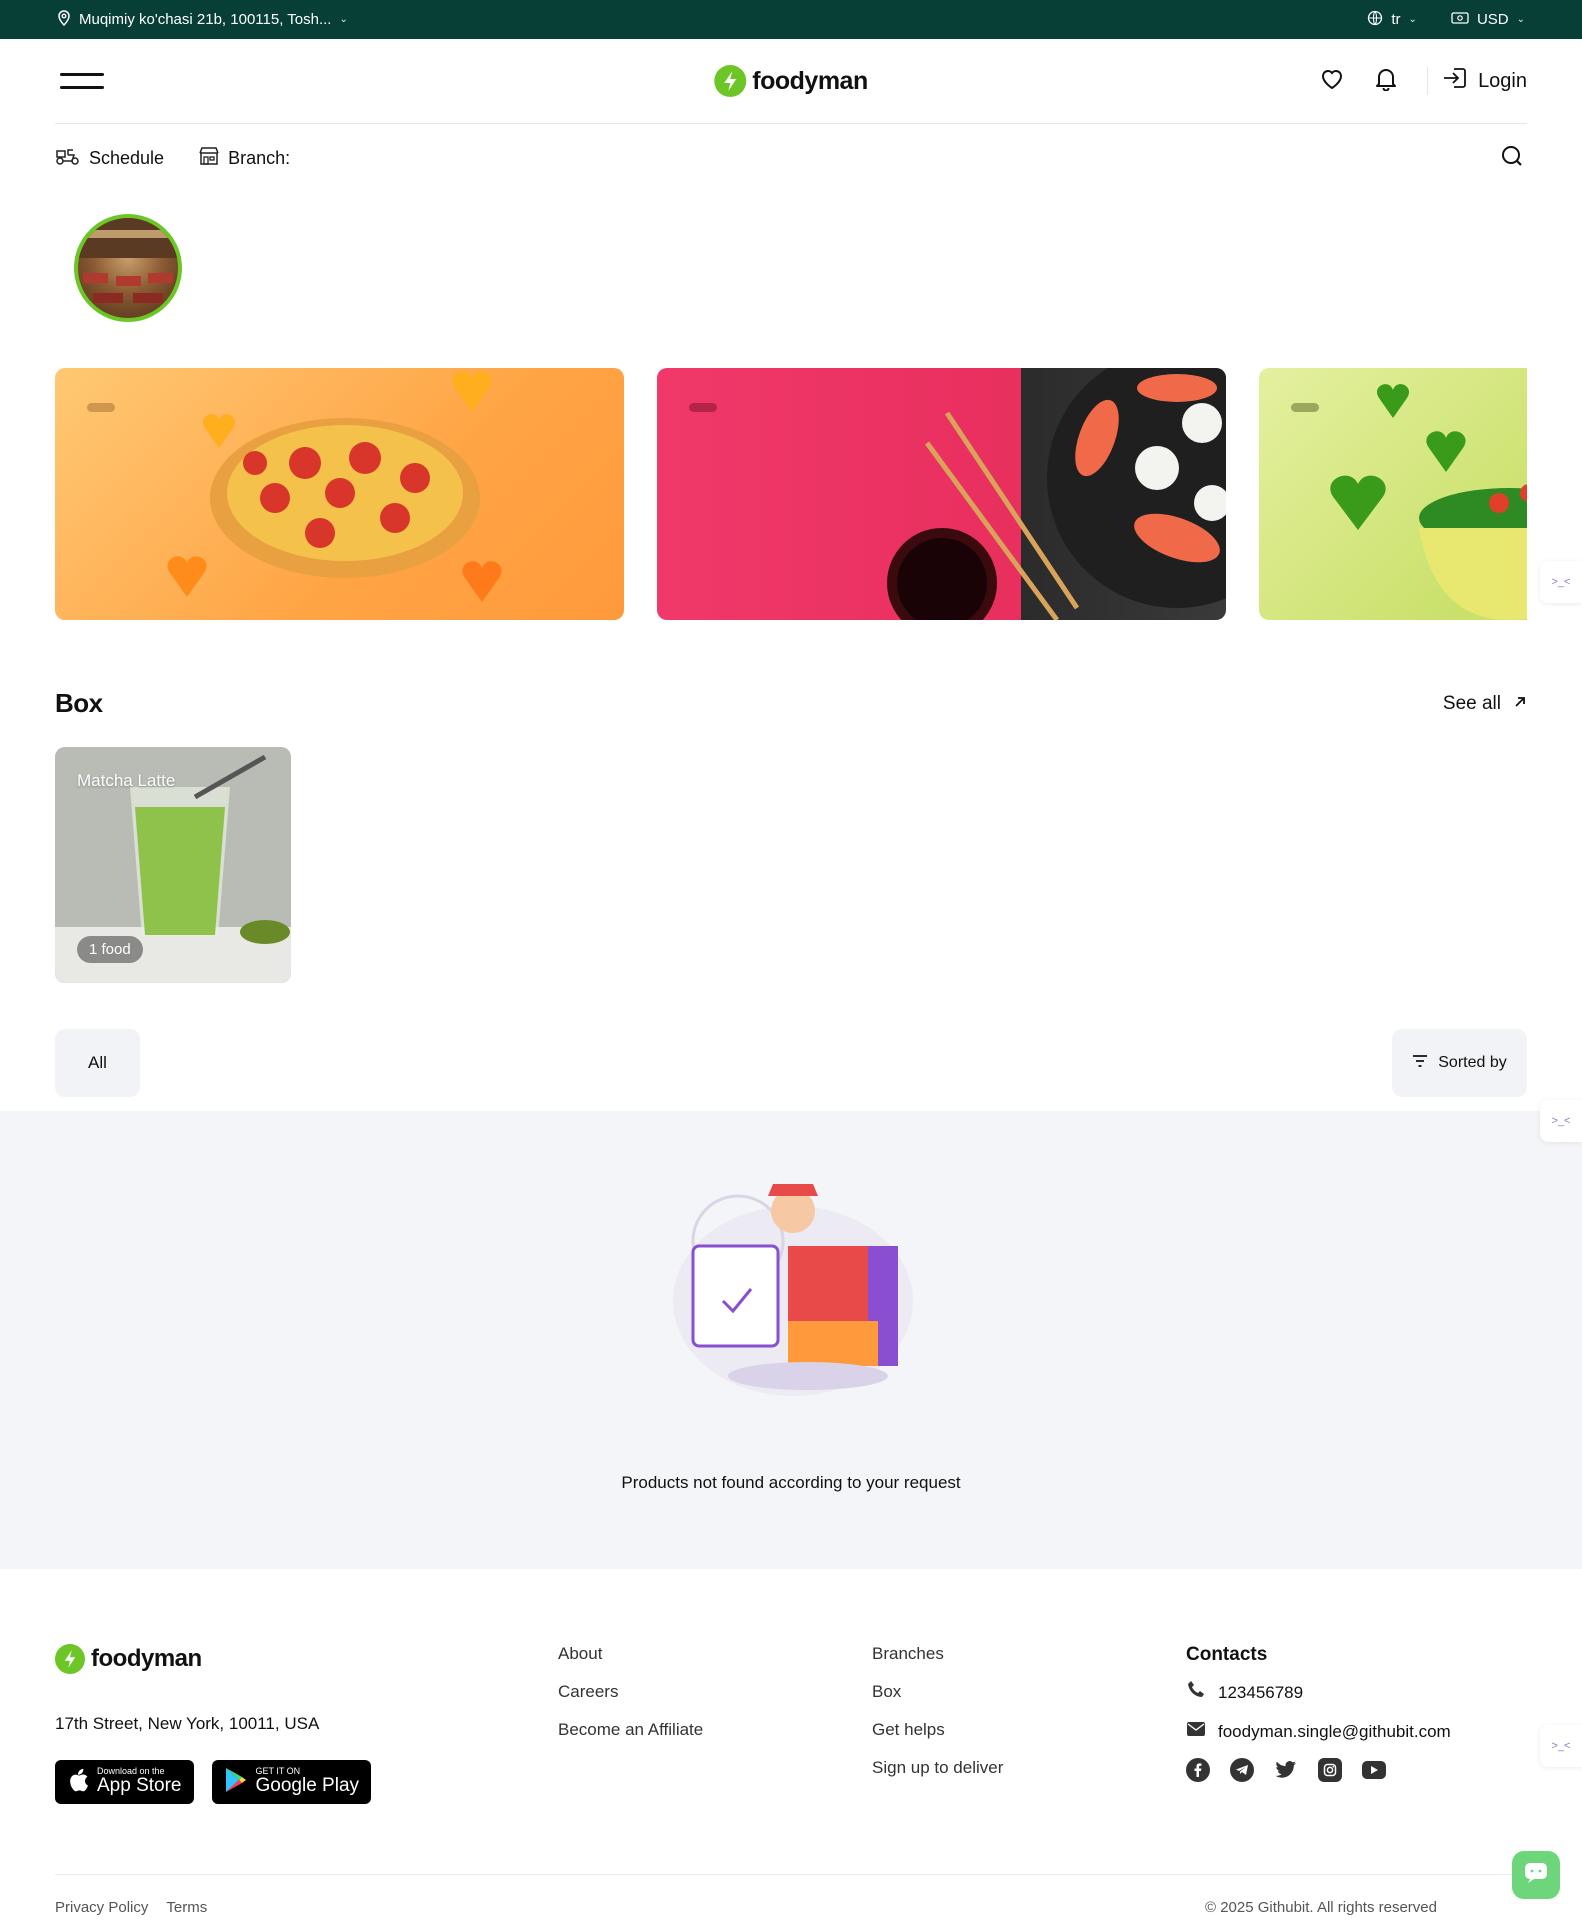  I want to click on google-play-big-text: Google Play, so click(307, 1786).